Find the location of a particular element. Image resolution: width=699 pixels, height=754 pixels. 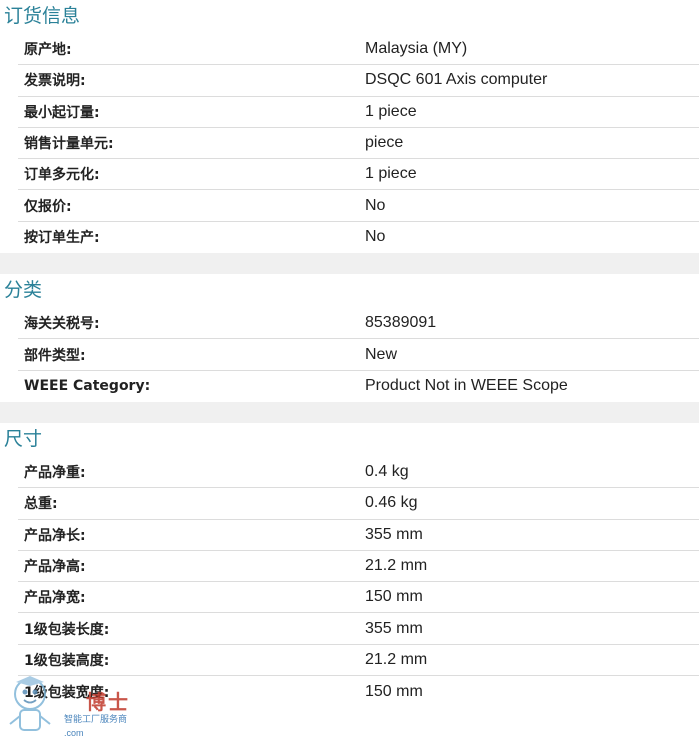

spec-row: 仅报价: No is located at coordinates (358, 206).